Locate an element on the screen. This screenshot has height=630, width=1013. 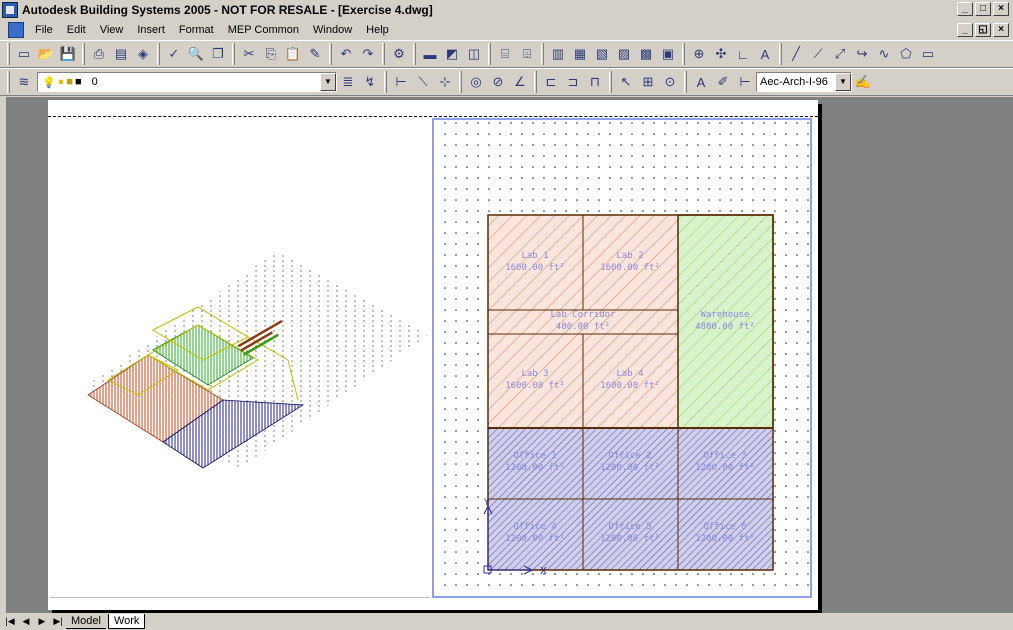
construction-line-icon: ⟋ is located at coordinates (818, 54).